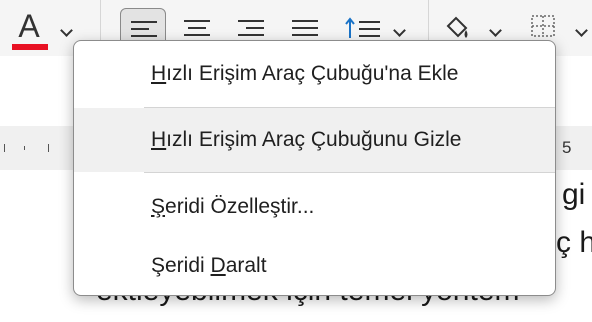 This screenshot has width=592, height=322. I want to click on menu-divider, so click(349, 172).